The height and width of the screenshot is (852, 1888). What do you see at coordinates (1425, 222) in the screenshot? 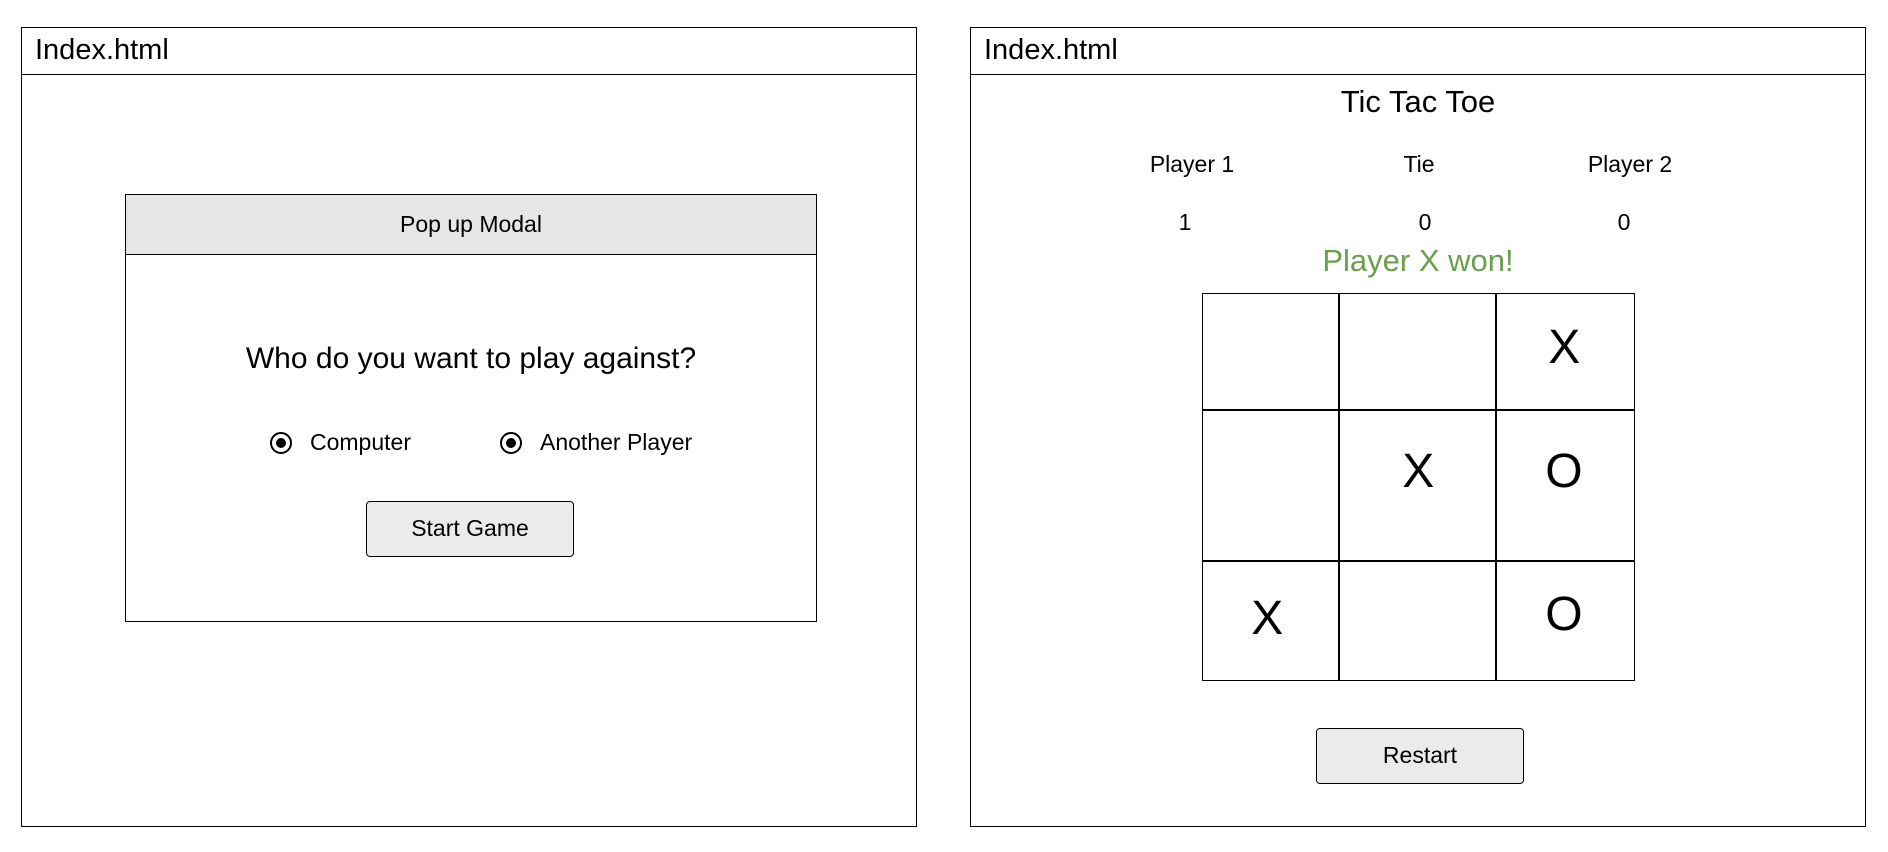
I see `score-value-tie: 0` at bounding box center [1425, 222].